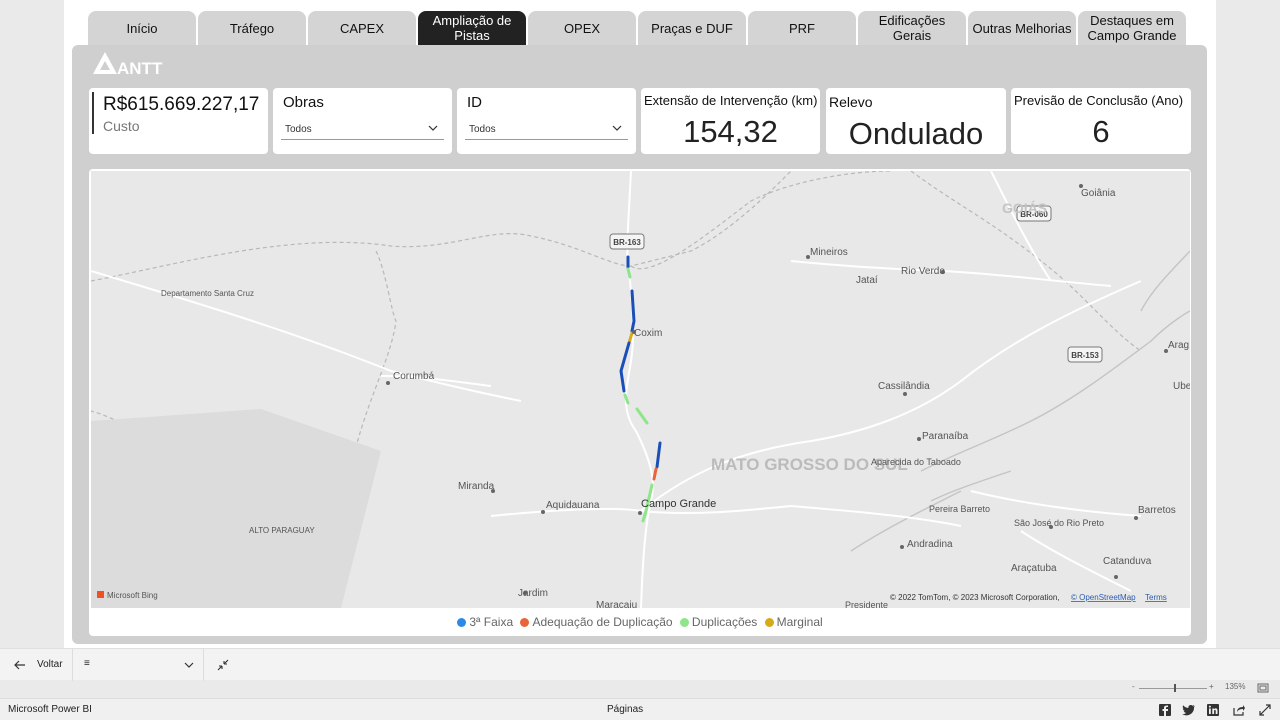 The width and height of the screenshot is (1280, 720). Describe the element at coordinates (476, 486) in the screenshot. I see `place-label: Miranda` at that location.